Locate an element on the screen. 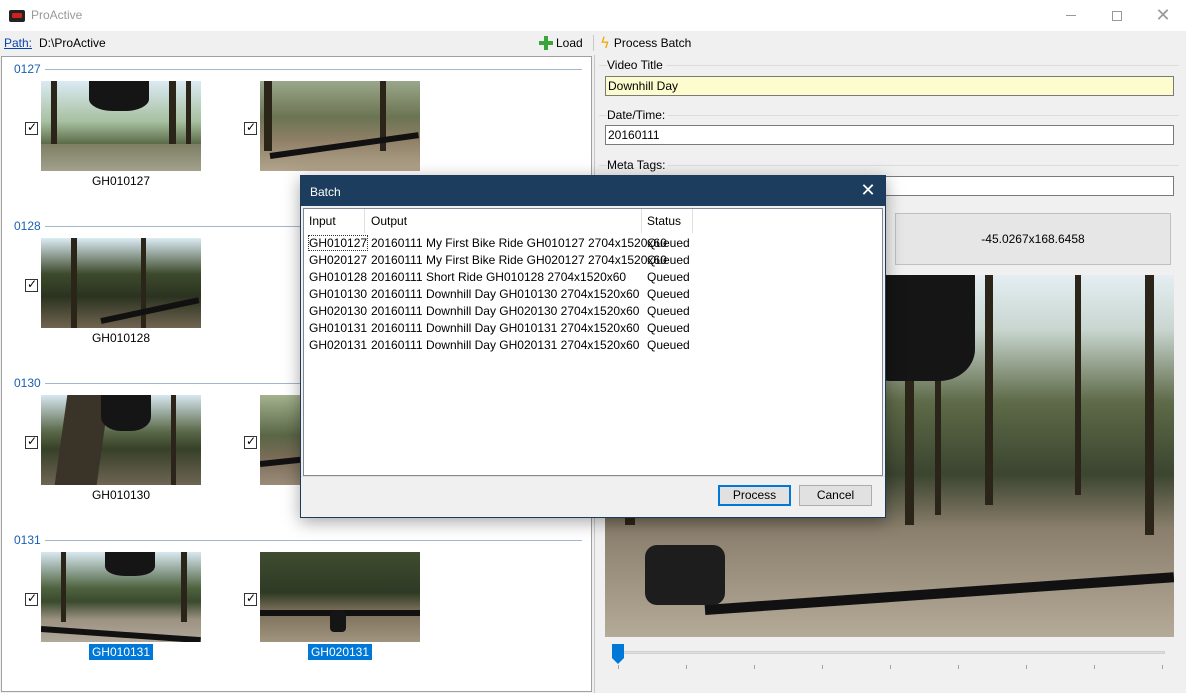 This screenshot has width=1186, height=693. close-button: ✕ is located at coordinates (1163, 15).